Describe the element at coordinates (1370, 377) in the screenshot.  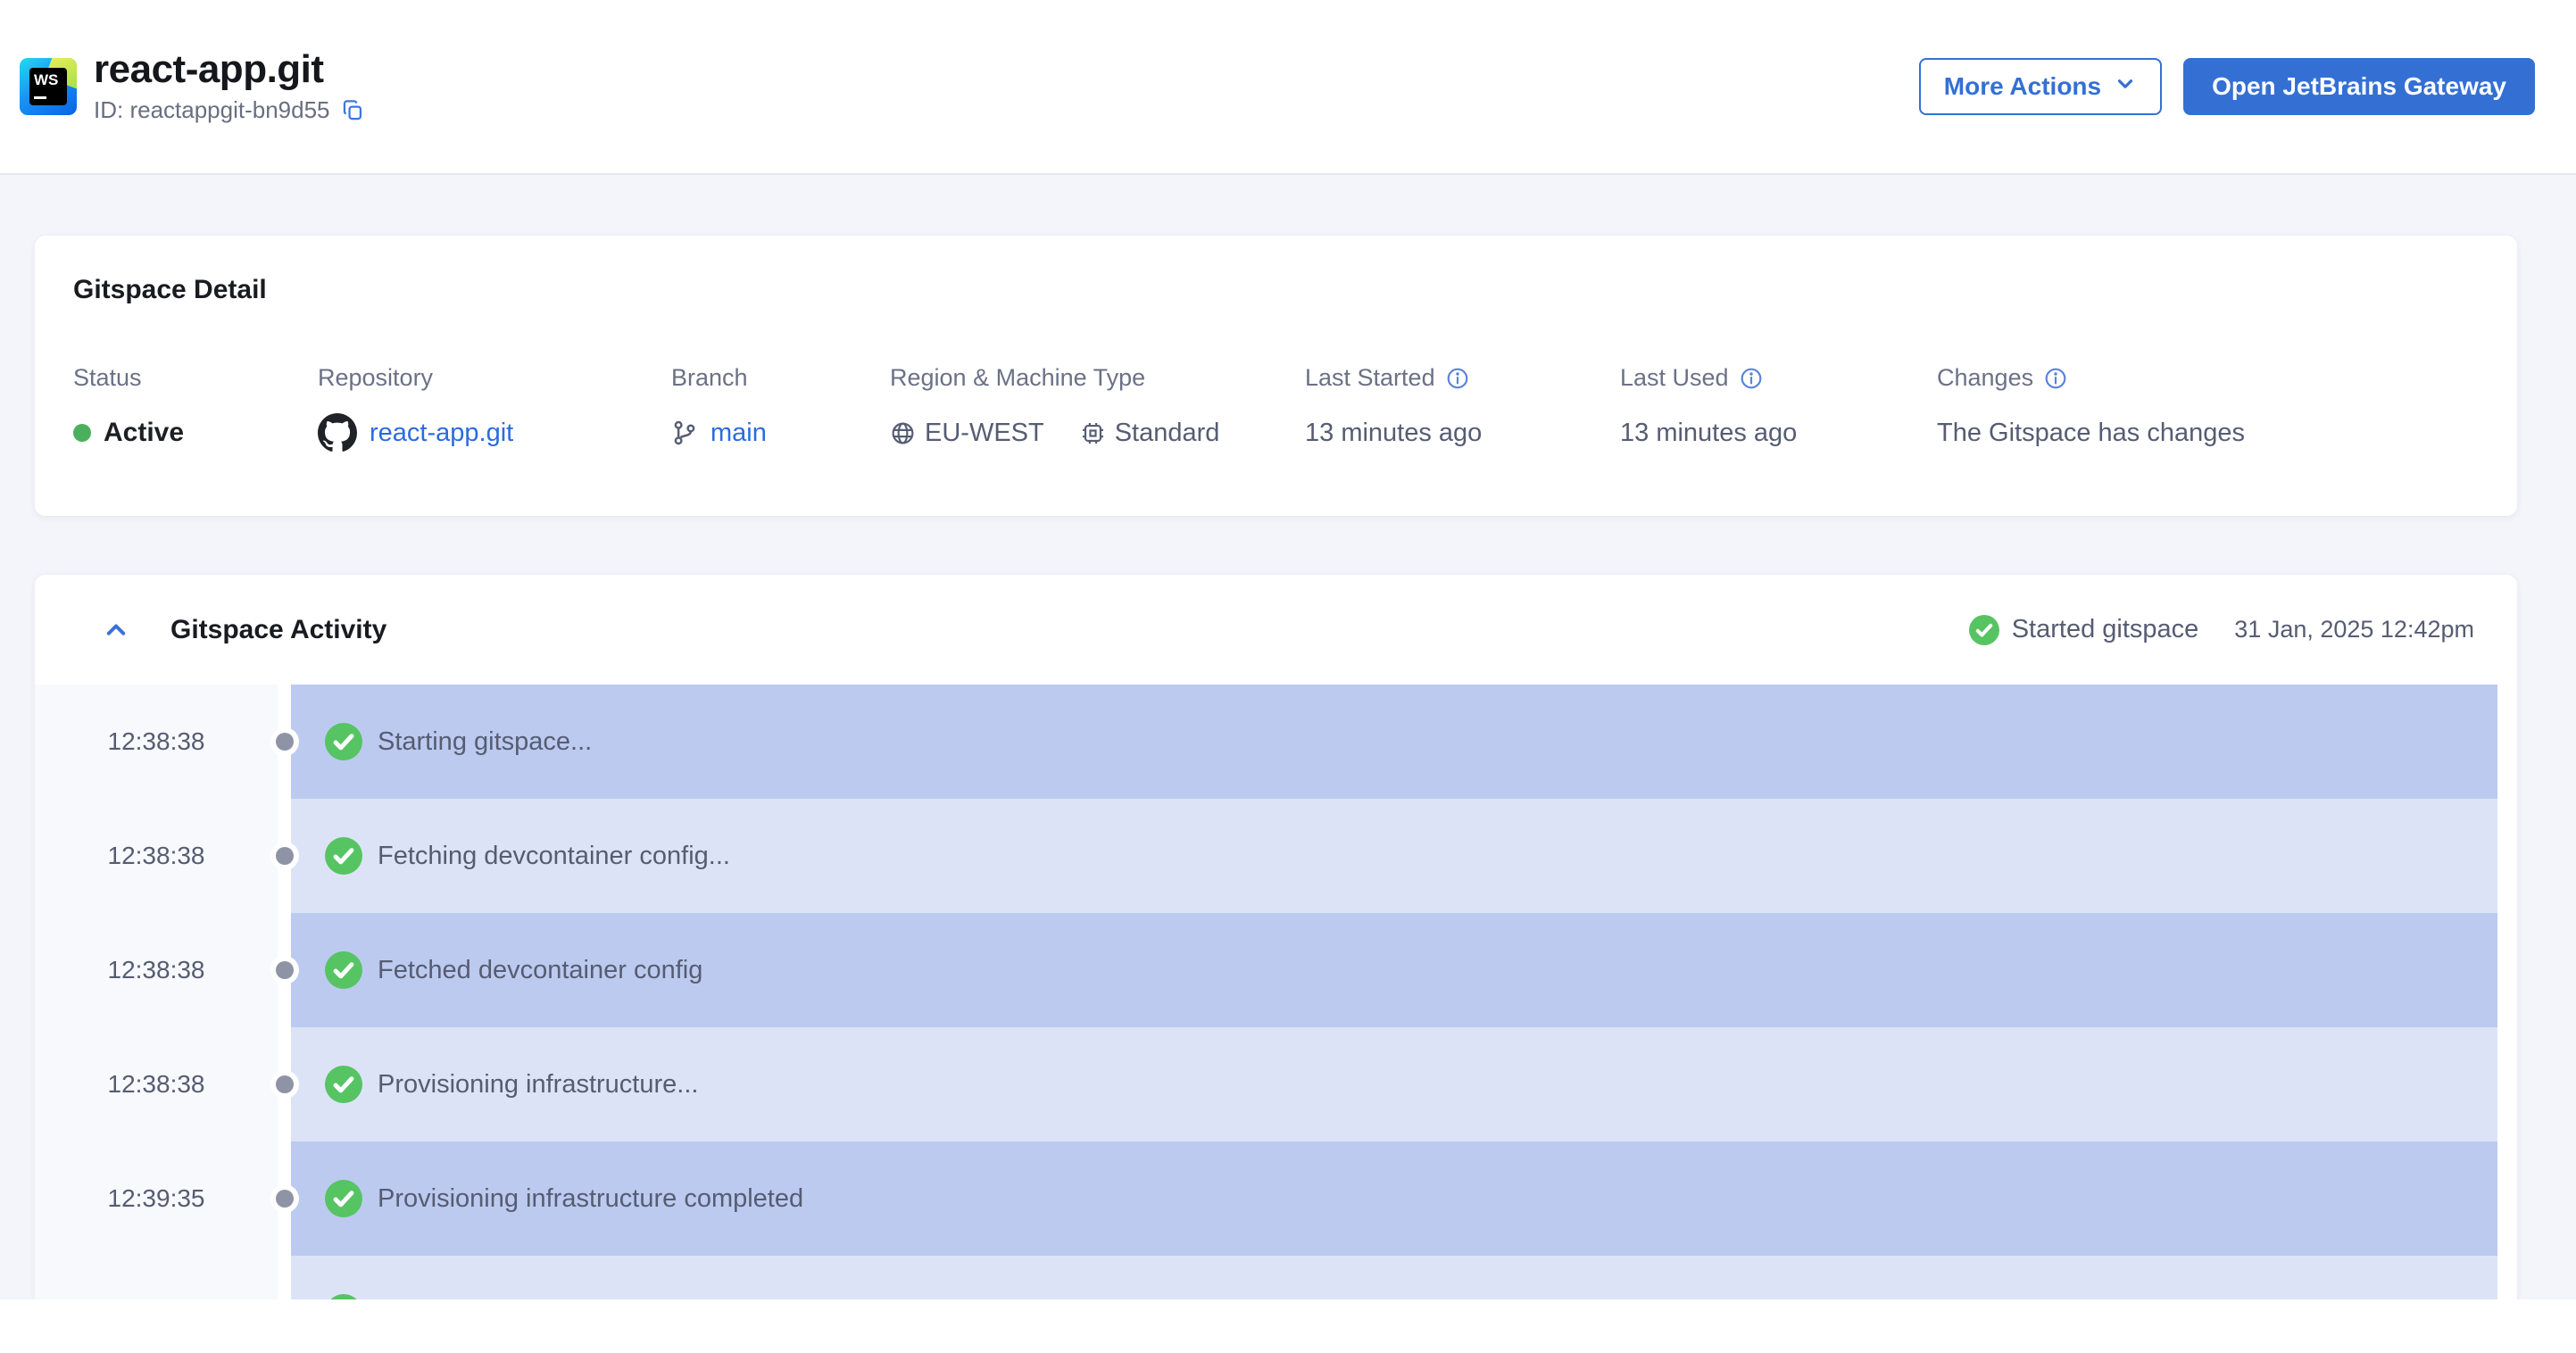
I see `last-started-label: Last Started` at that location.